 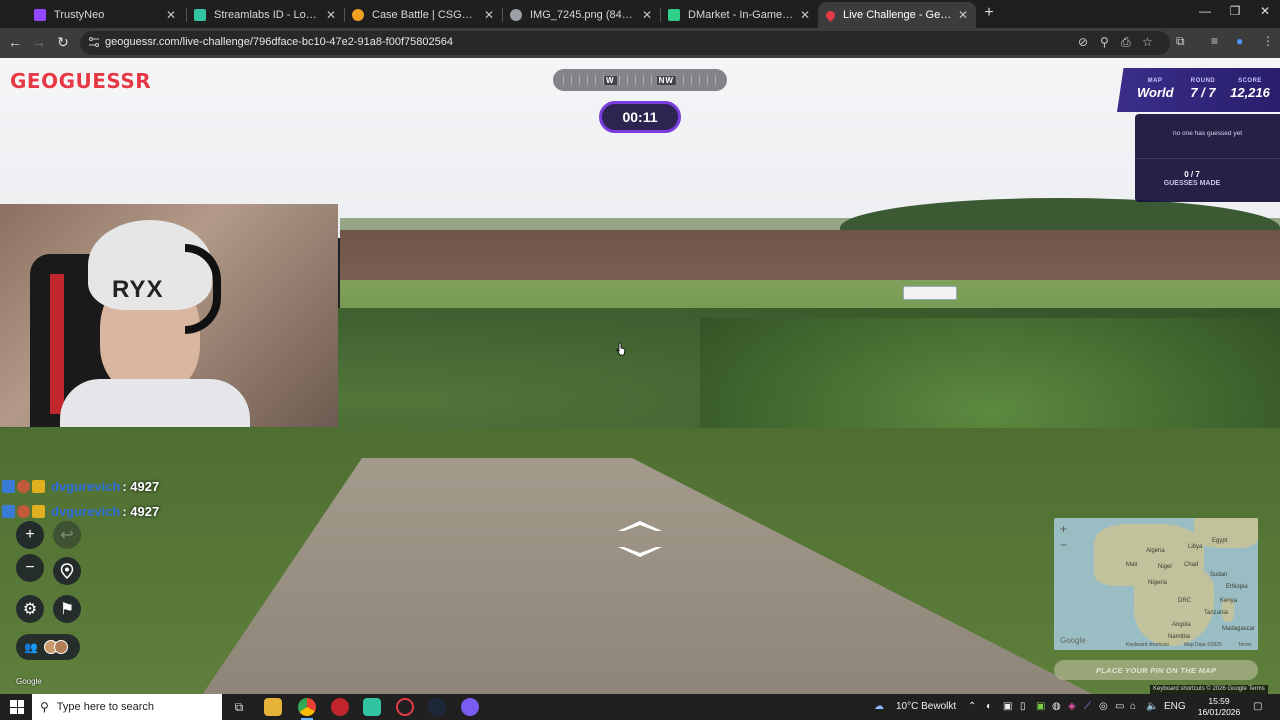 I want to click on map-label-country: Kenya, so click(x=1229, y=601).